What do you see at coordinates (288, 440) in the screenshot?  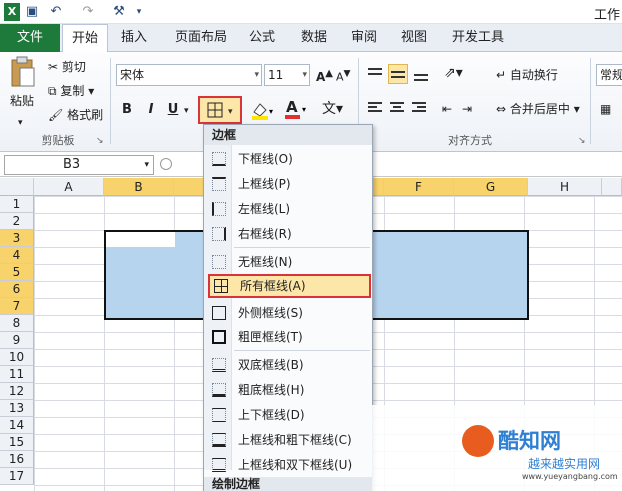 I see `menu-item-top-thick-bottom-border: 上框线和粗下框线(C)` at bounding box center [288, 440].